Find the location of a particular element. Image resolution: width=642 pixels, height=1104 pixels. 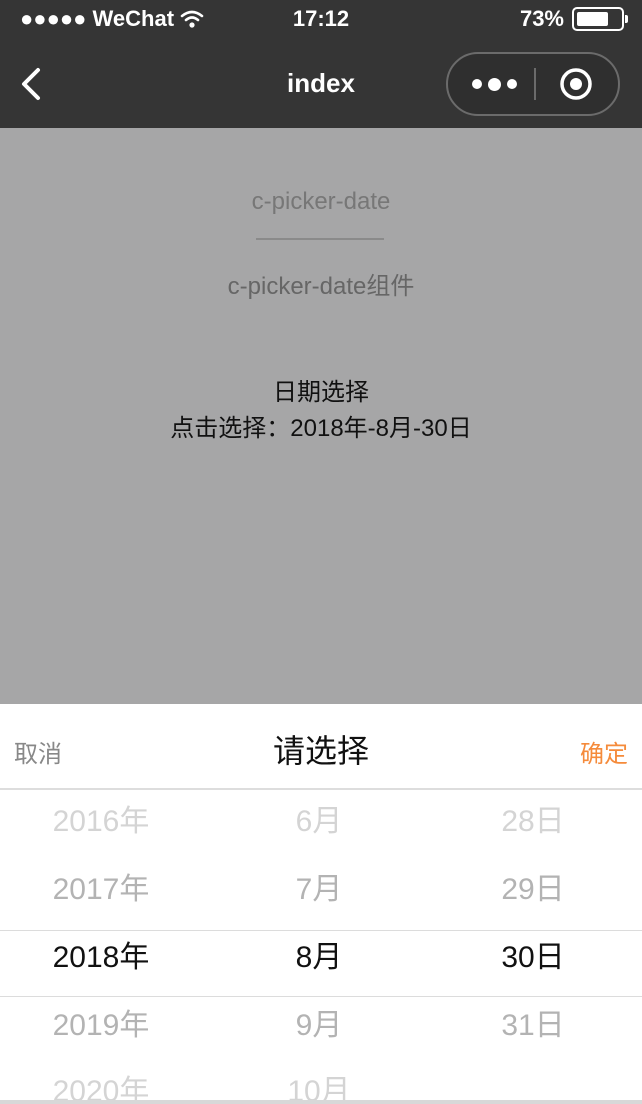

year-option-selected: 2018年 is located at coordinates (104, 958).